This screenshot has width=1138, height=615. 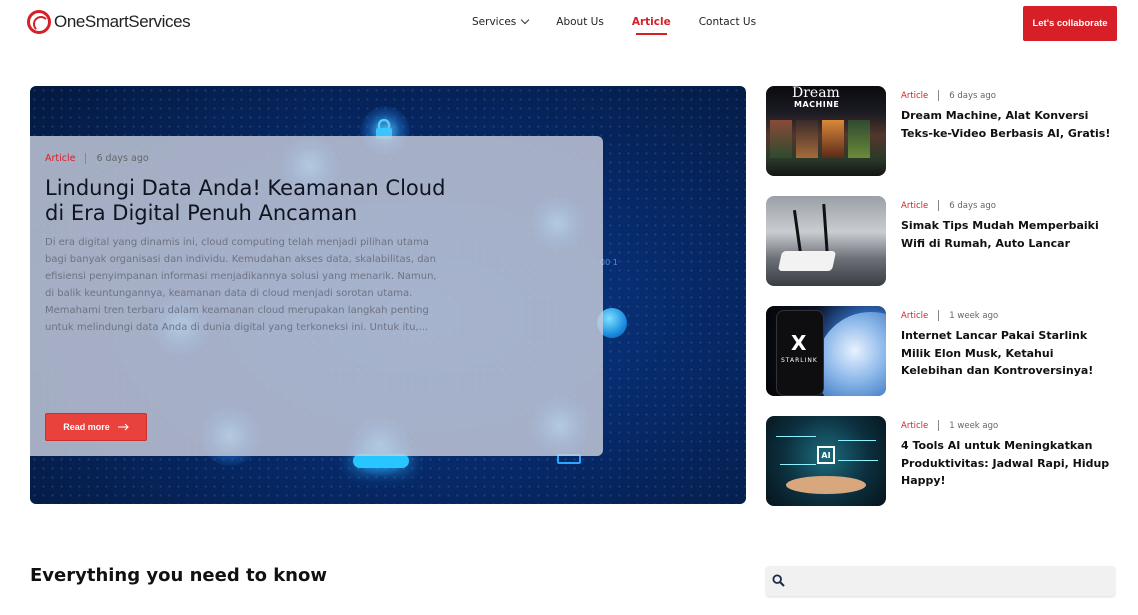 I want to click on article-thumbnail: X STARLINK, so click(x=826, y=351).